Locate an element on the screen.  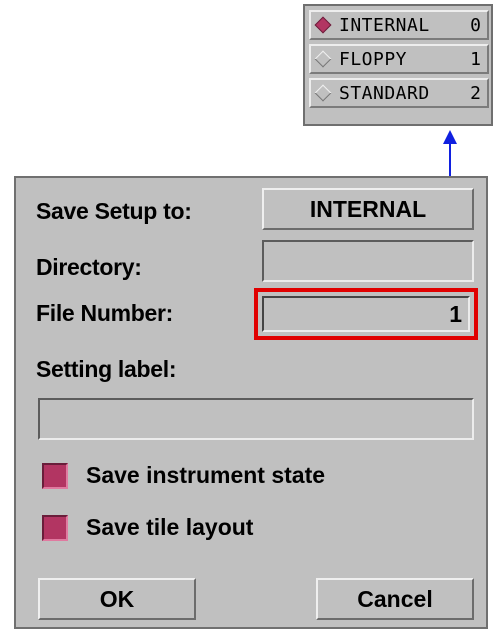
menu-item-internal: INTERNAL 0 is located at coordinates (399, 25).